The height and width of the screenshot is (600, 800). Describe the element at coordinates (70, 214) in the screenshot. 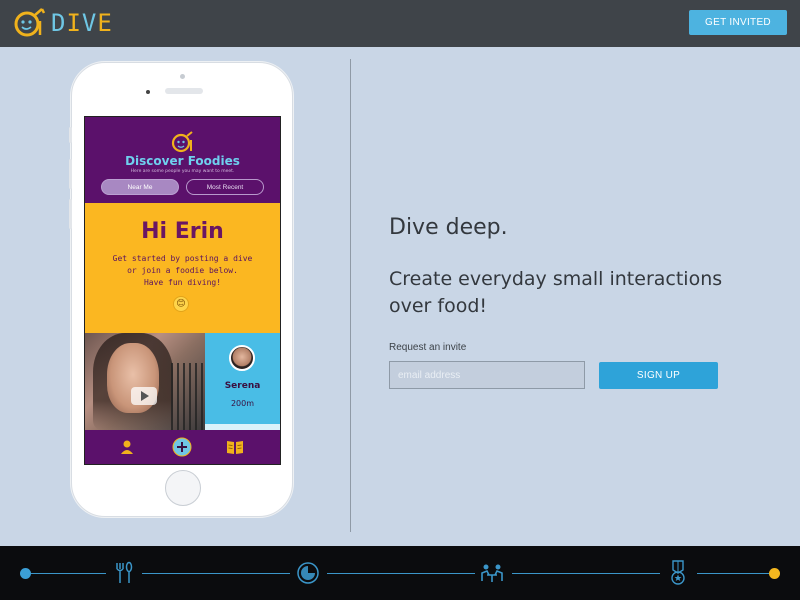

I see `phone-volume-down` at that location.